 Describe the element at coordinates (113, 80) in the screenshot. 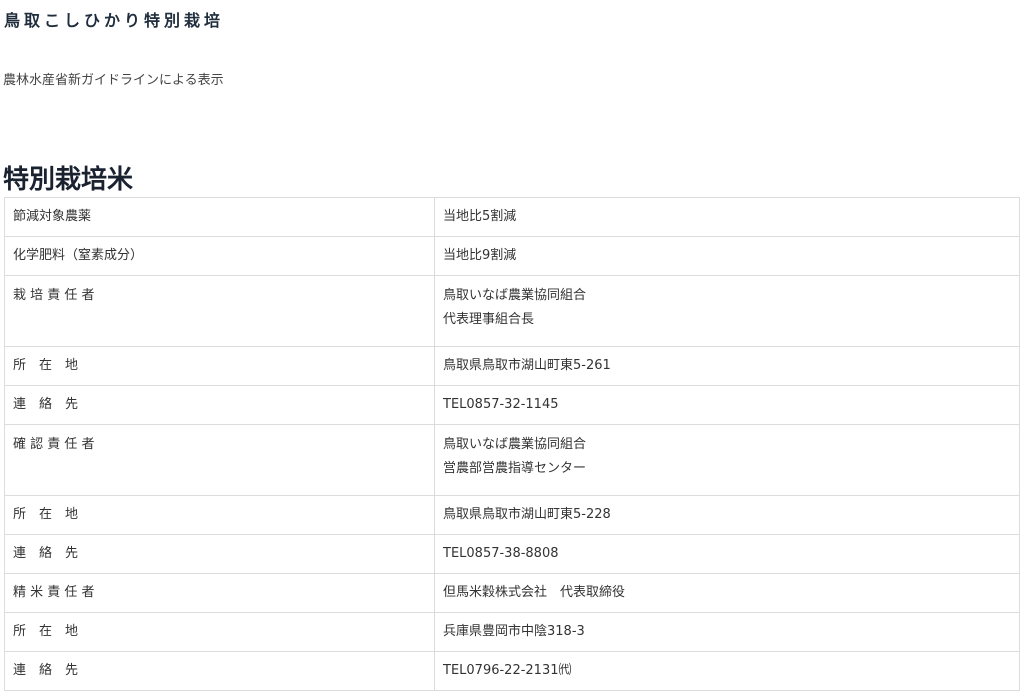

I see `page-subtitle: 農林水産省新ガイドラインによる表示` at that location.